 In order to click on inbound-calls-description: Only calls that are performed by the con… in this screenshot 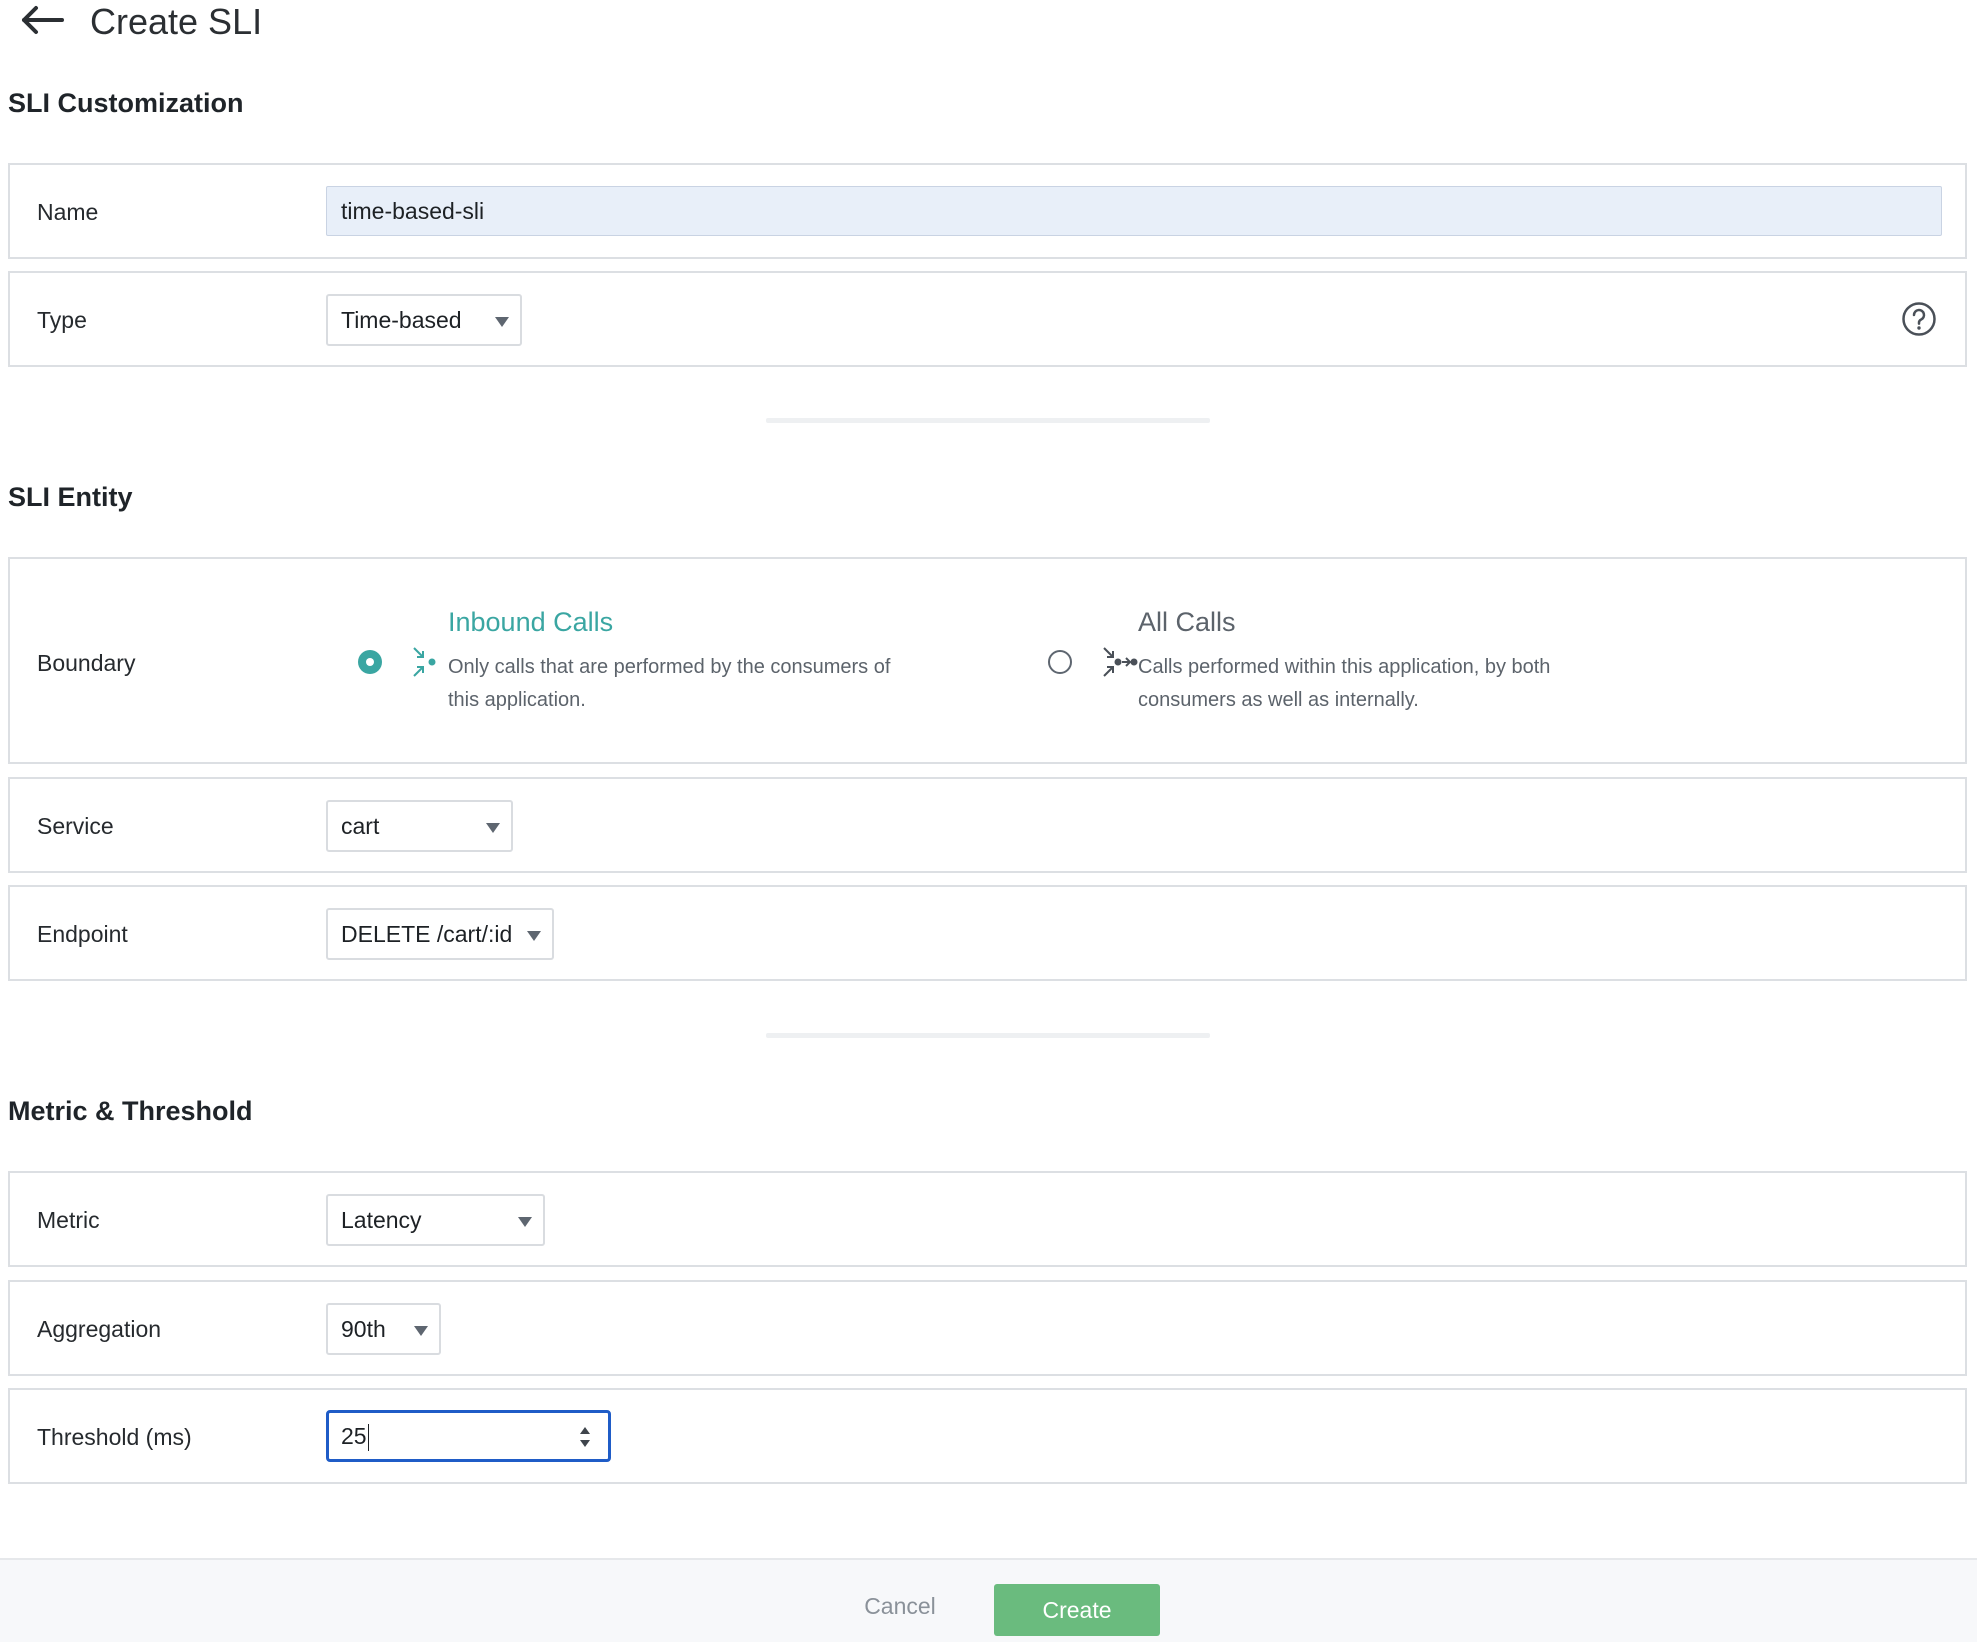, I will do `click(693, 684)`.